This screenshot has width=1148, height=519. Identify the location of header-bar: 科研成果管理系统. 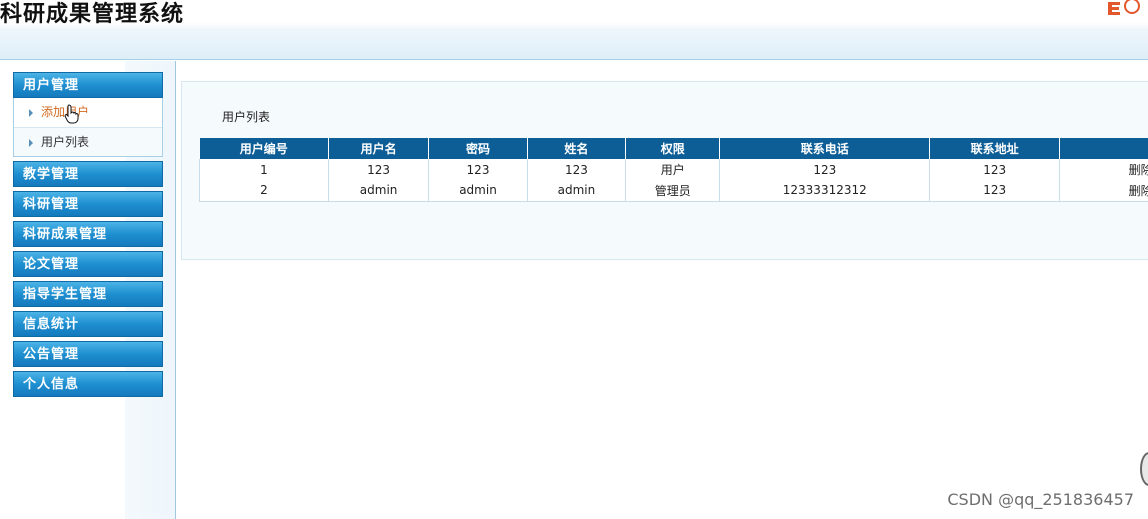
(574, 30).